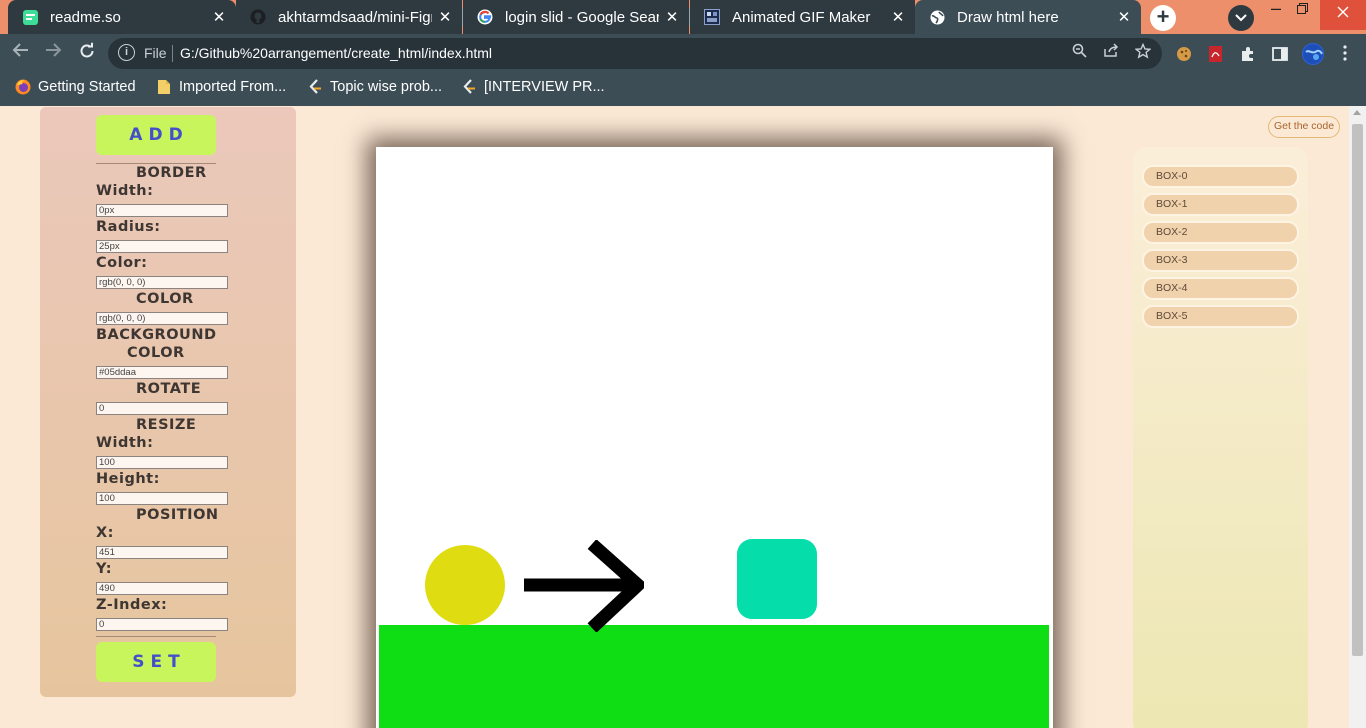 Image resolution: width=1366 pixels, height=728 pixels. Describe the element at coordinates (1079, 52) in the screenshot. I see `zoom-icon` at that location.